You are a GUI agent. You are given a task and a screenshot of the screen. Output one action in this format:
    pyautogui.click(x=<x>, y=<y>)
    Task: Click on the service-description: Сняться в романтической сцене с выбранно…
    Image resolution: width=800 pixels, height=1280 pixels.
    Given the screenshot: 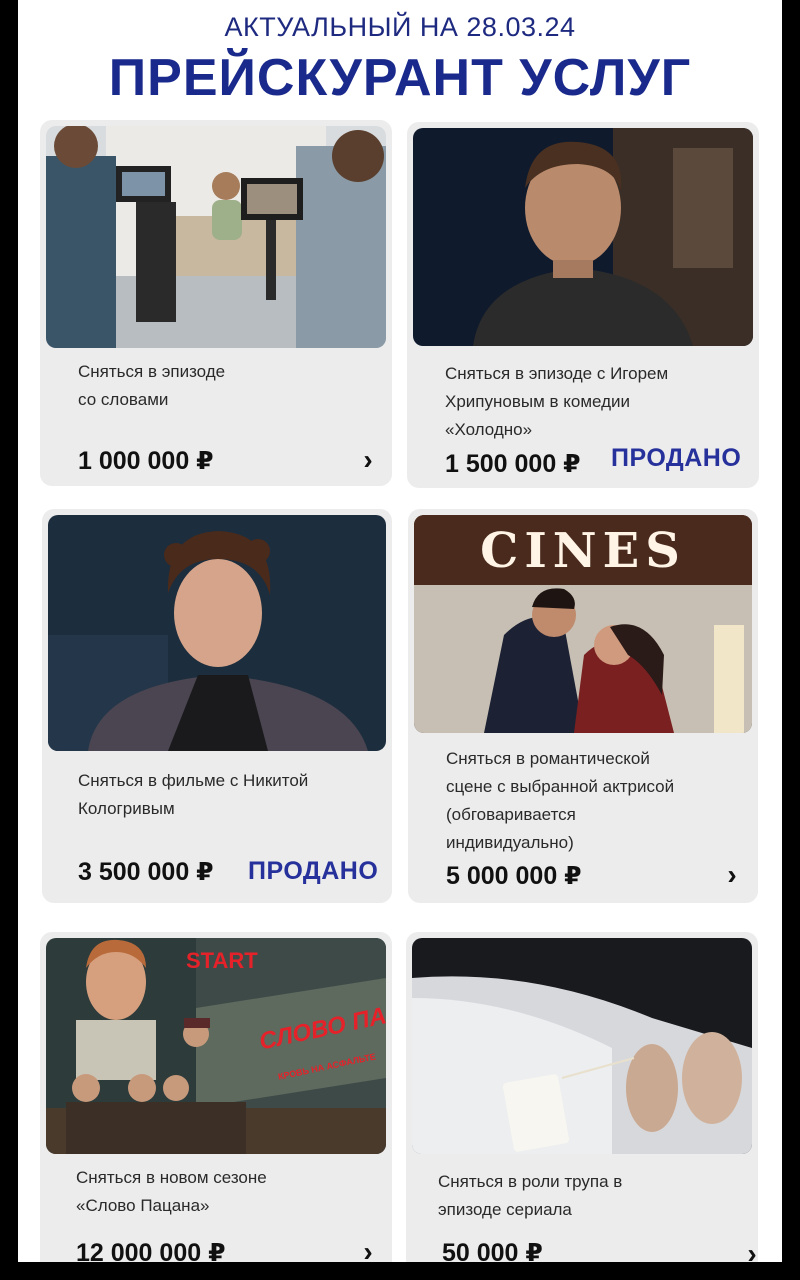 What is the action you would take?
    pyautogui.click(x=560, y=800)
    